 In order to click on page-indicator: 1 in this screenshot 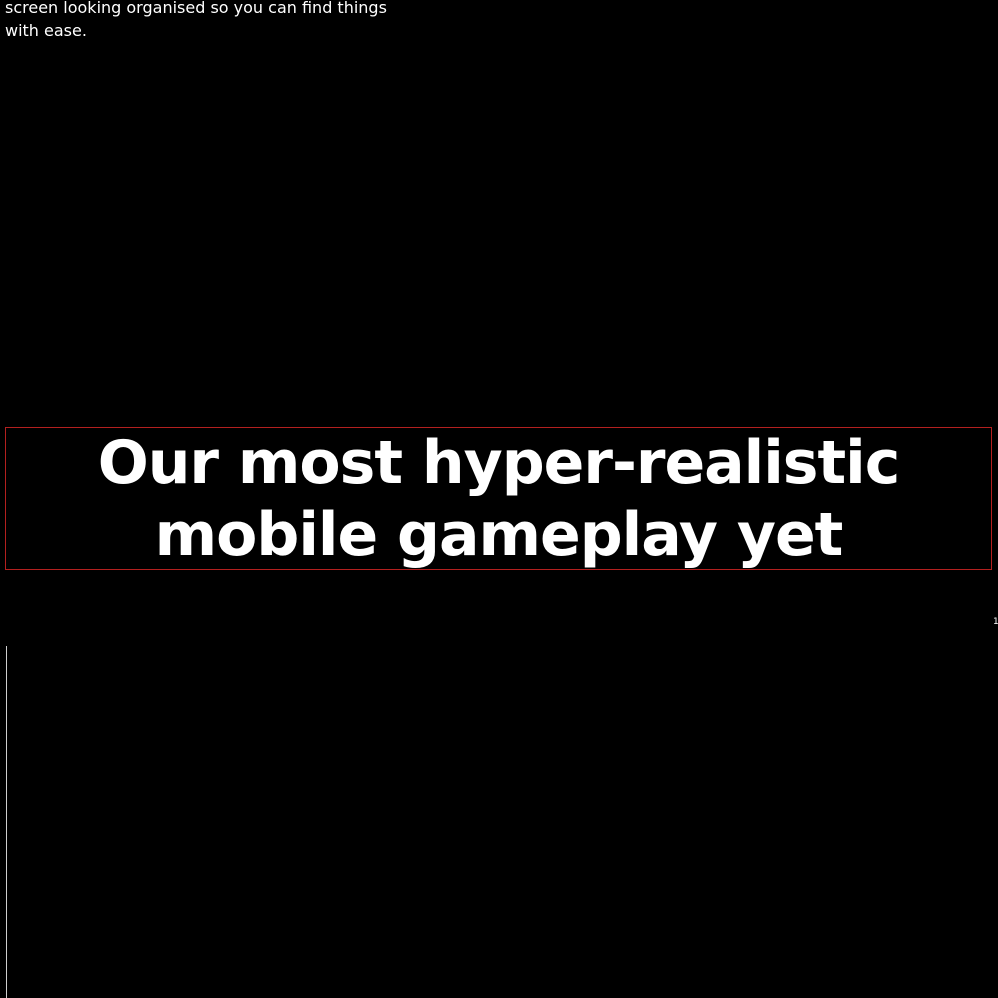, I will do `click(995, 622)`.